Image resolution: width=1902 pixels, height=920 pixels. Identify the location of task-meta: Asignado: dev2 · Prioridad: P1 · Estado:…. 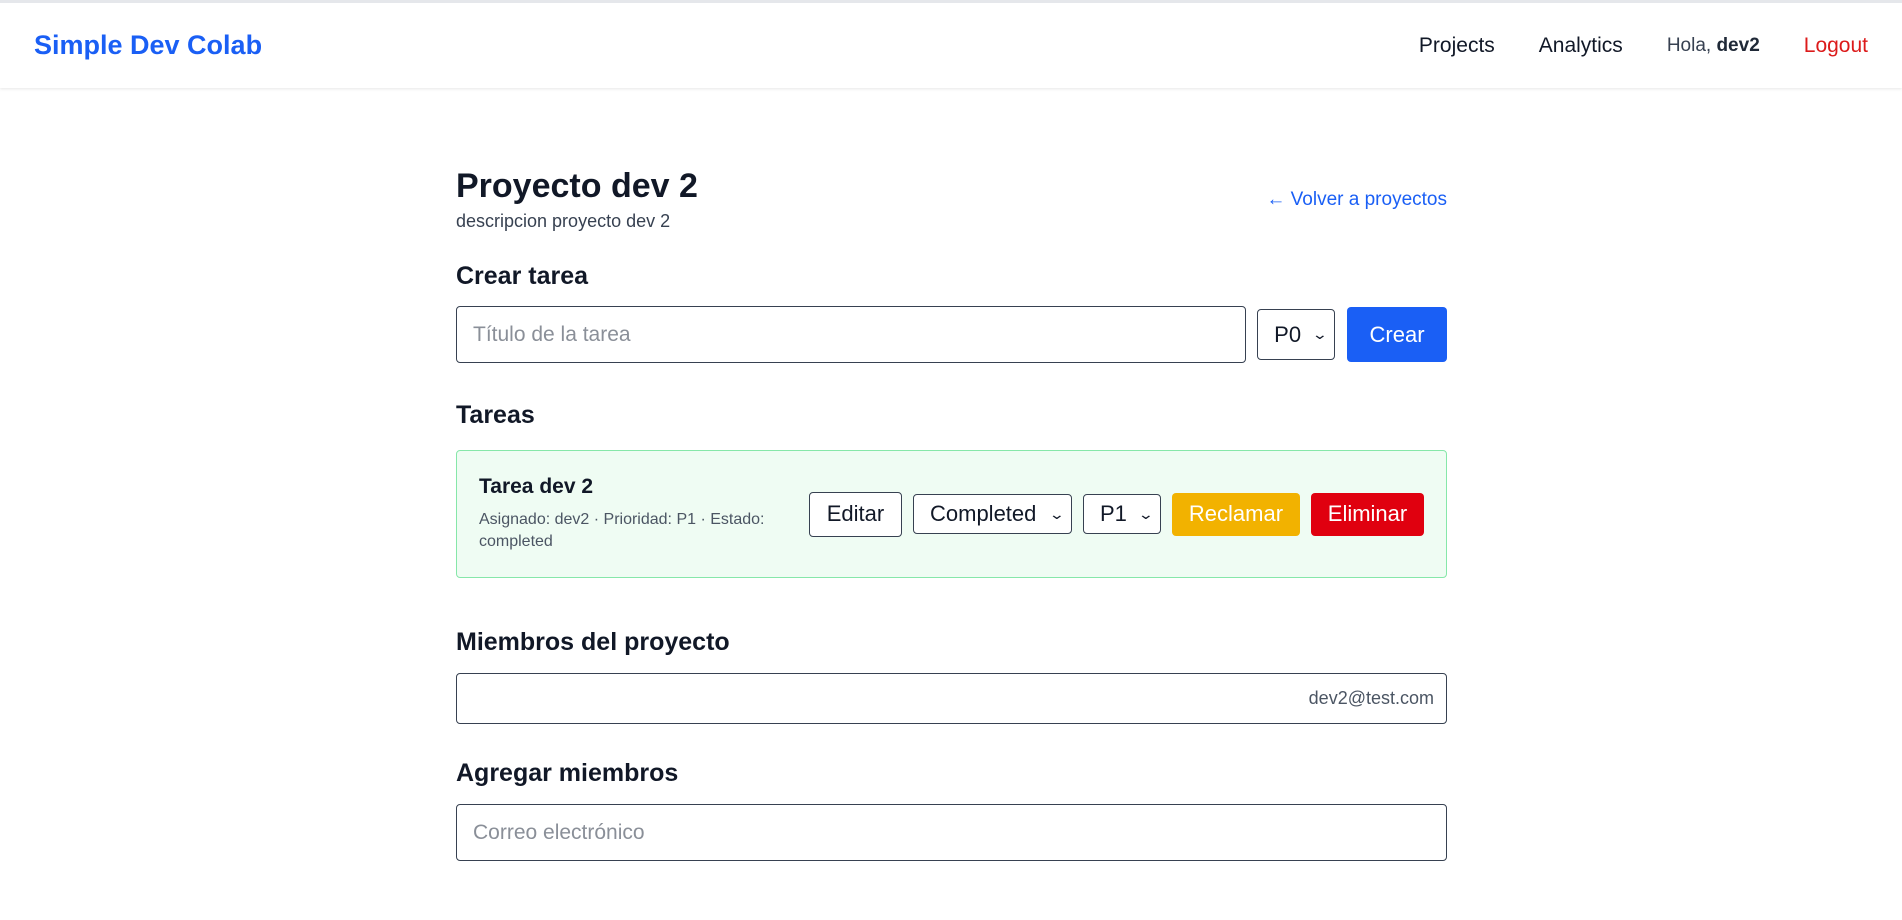
(622, 530).